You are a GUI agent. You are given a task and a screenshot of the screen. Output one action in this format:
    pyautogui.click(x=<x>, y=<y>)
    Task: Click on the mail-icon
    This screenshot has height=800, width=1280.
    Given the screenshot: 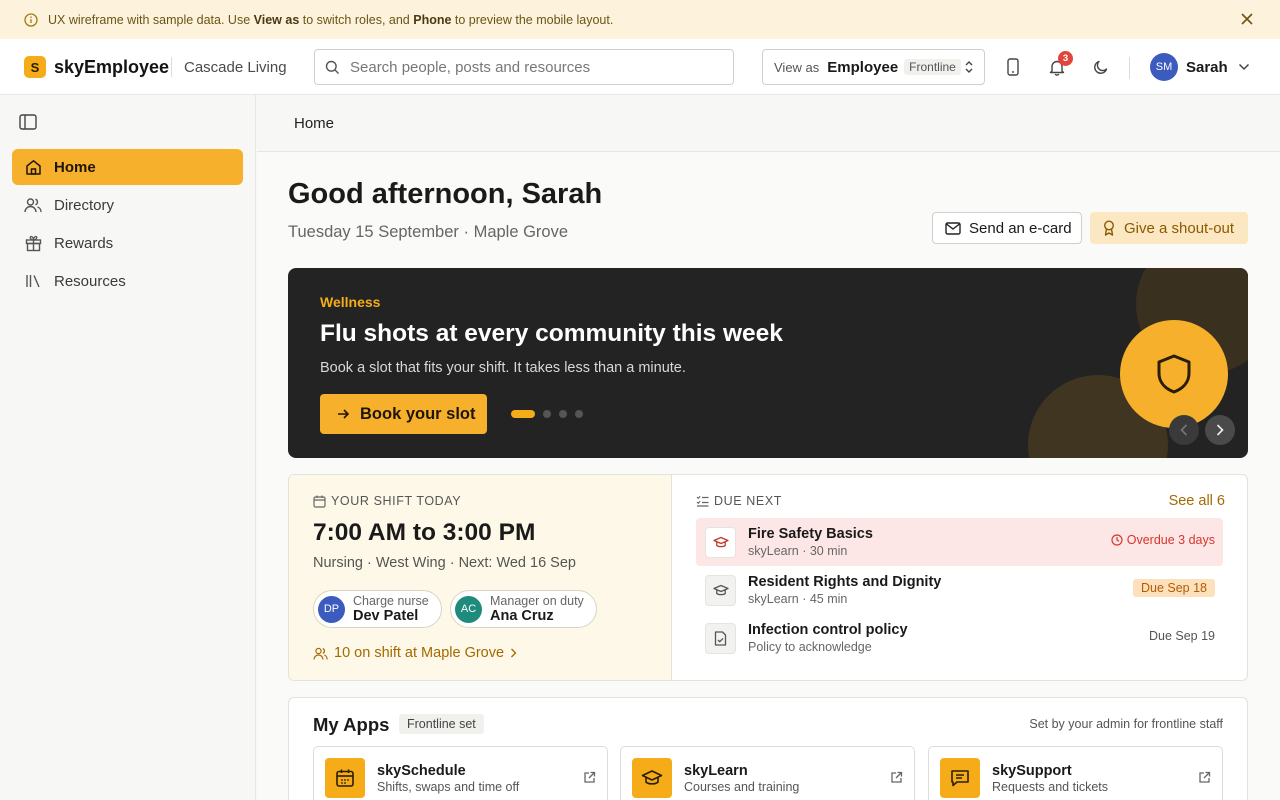 What is the action you would take?
    pyautogui.click(x=953, y=228)
    